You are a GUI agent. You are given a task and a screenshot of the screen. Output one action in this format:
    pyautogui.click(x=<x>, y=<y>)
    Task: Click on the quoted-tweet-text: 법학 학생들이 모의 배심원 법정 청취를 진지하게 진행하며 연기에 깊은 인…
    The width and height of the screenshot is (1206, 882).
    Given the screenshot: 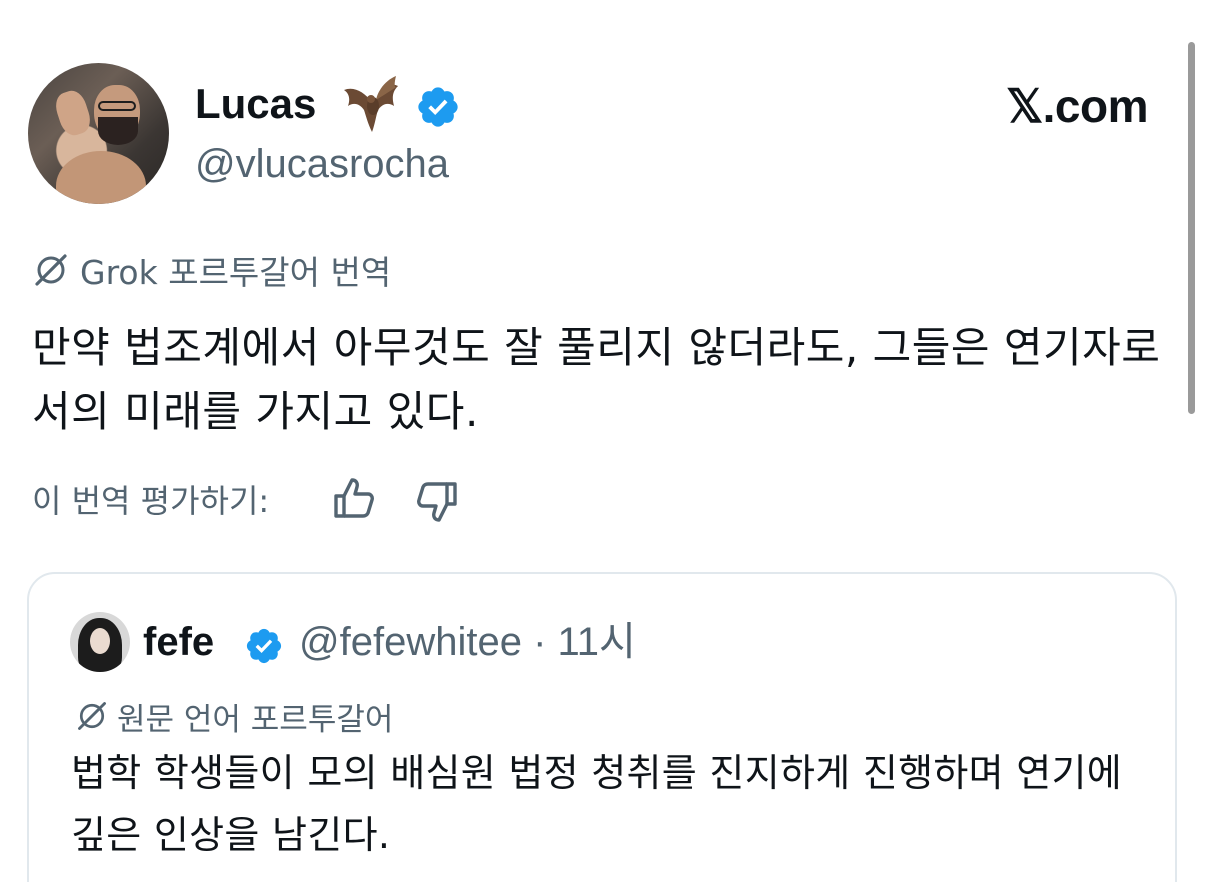 What is the action you would take?
    pyautogui.click(x=597, y=804)
    